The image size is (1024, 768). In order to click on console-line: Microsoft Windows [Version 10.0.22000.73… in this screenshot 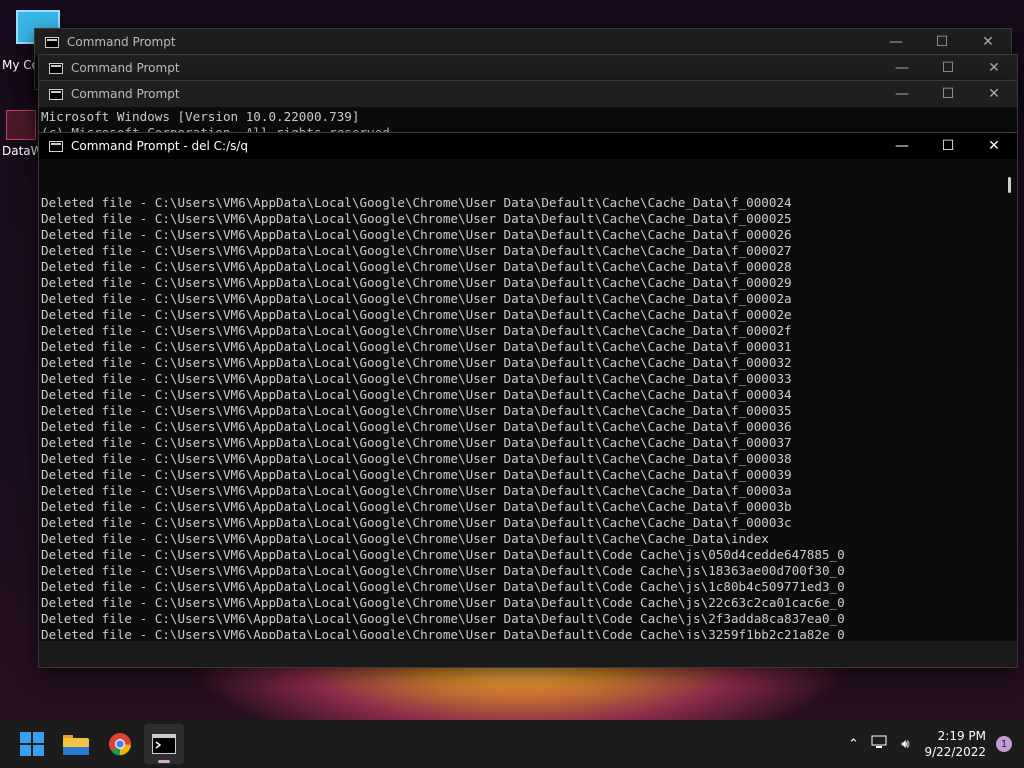, I will do `click(200, 116)`.